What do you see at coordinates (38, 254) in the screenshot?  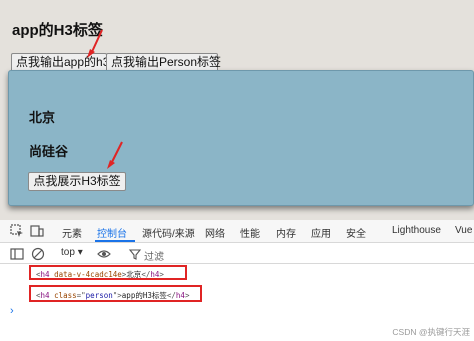 I see `clear-console-icon` at bounding box center [38, 254].